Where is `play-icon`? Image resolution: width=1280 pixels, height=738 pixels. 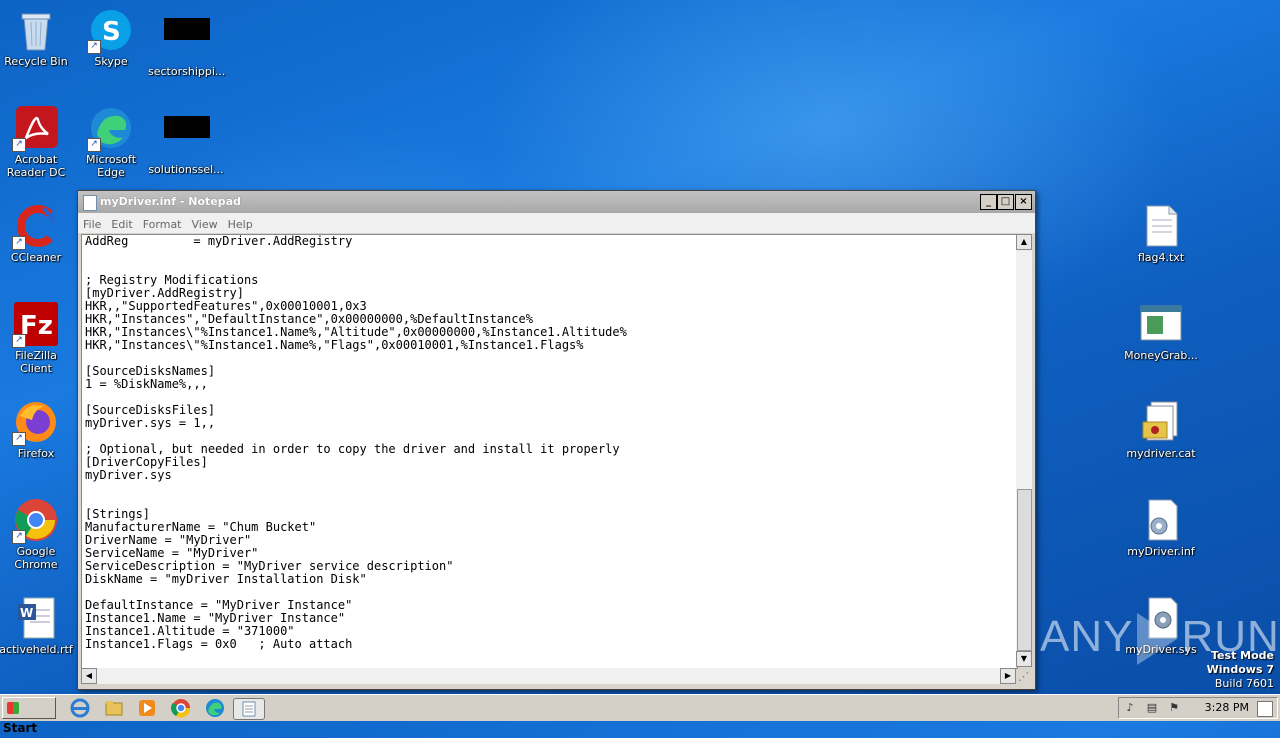
play-icon is located at coordinates (1157, 639).